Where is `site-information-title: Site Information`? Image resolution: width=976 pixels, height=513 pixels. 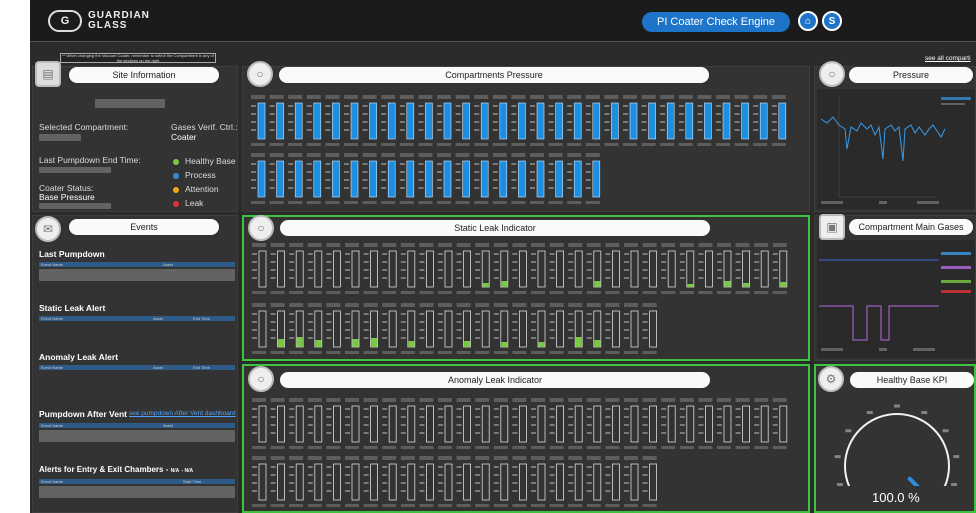
site-information-title: Site Information is located at coordinates (144, 75).